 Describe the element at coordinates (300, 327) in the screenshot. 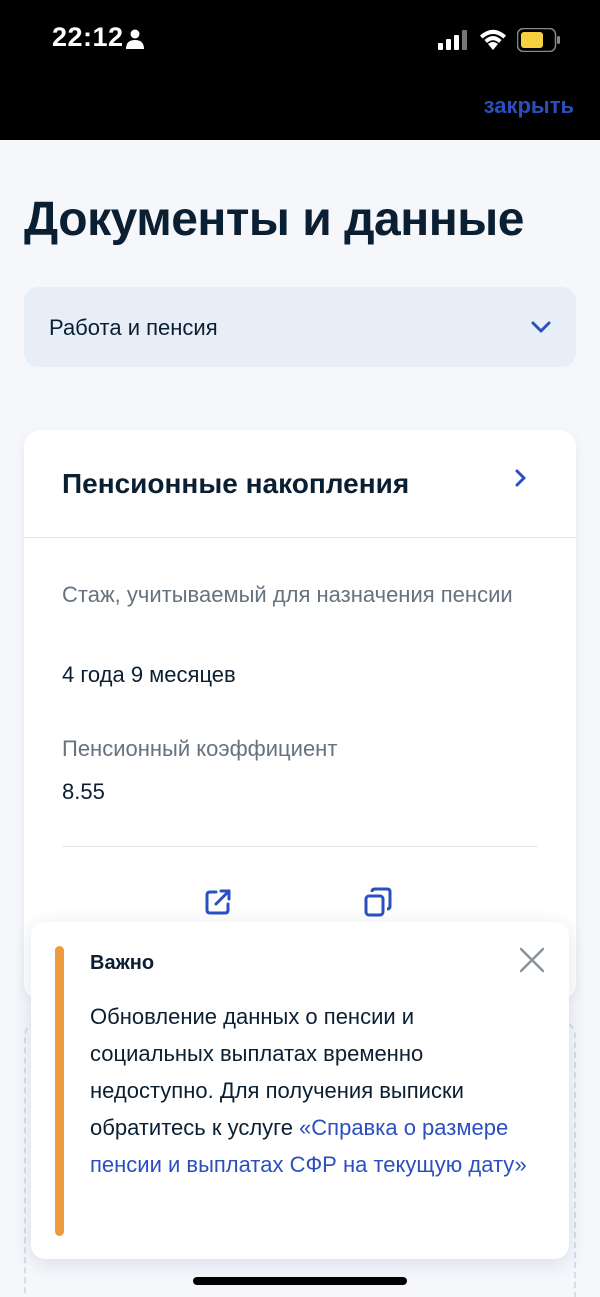

I see `category-select: Работа и пенсия` at that location.